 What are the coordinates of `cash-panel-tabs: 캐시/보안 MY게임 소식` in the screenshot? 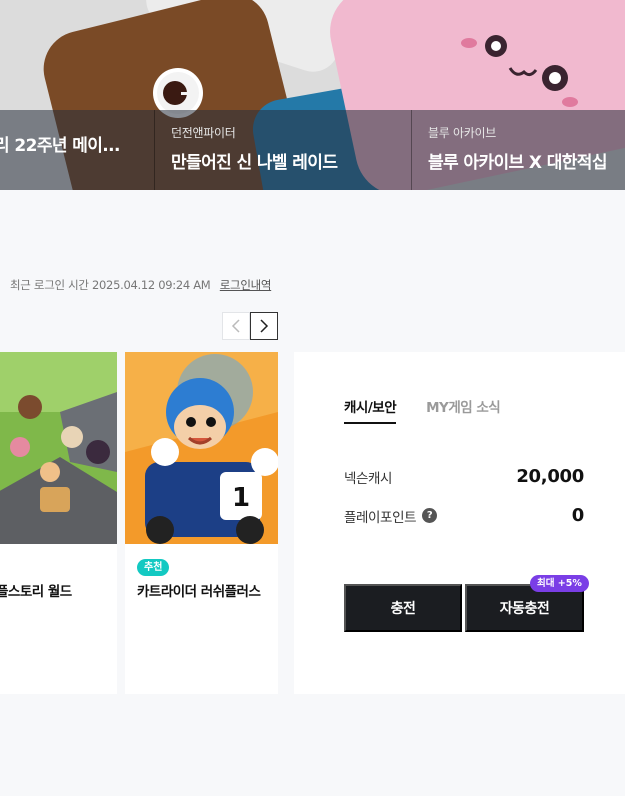 It's located at (437, 410).